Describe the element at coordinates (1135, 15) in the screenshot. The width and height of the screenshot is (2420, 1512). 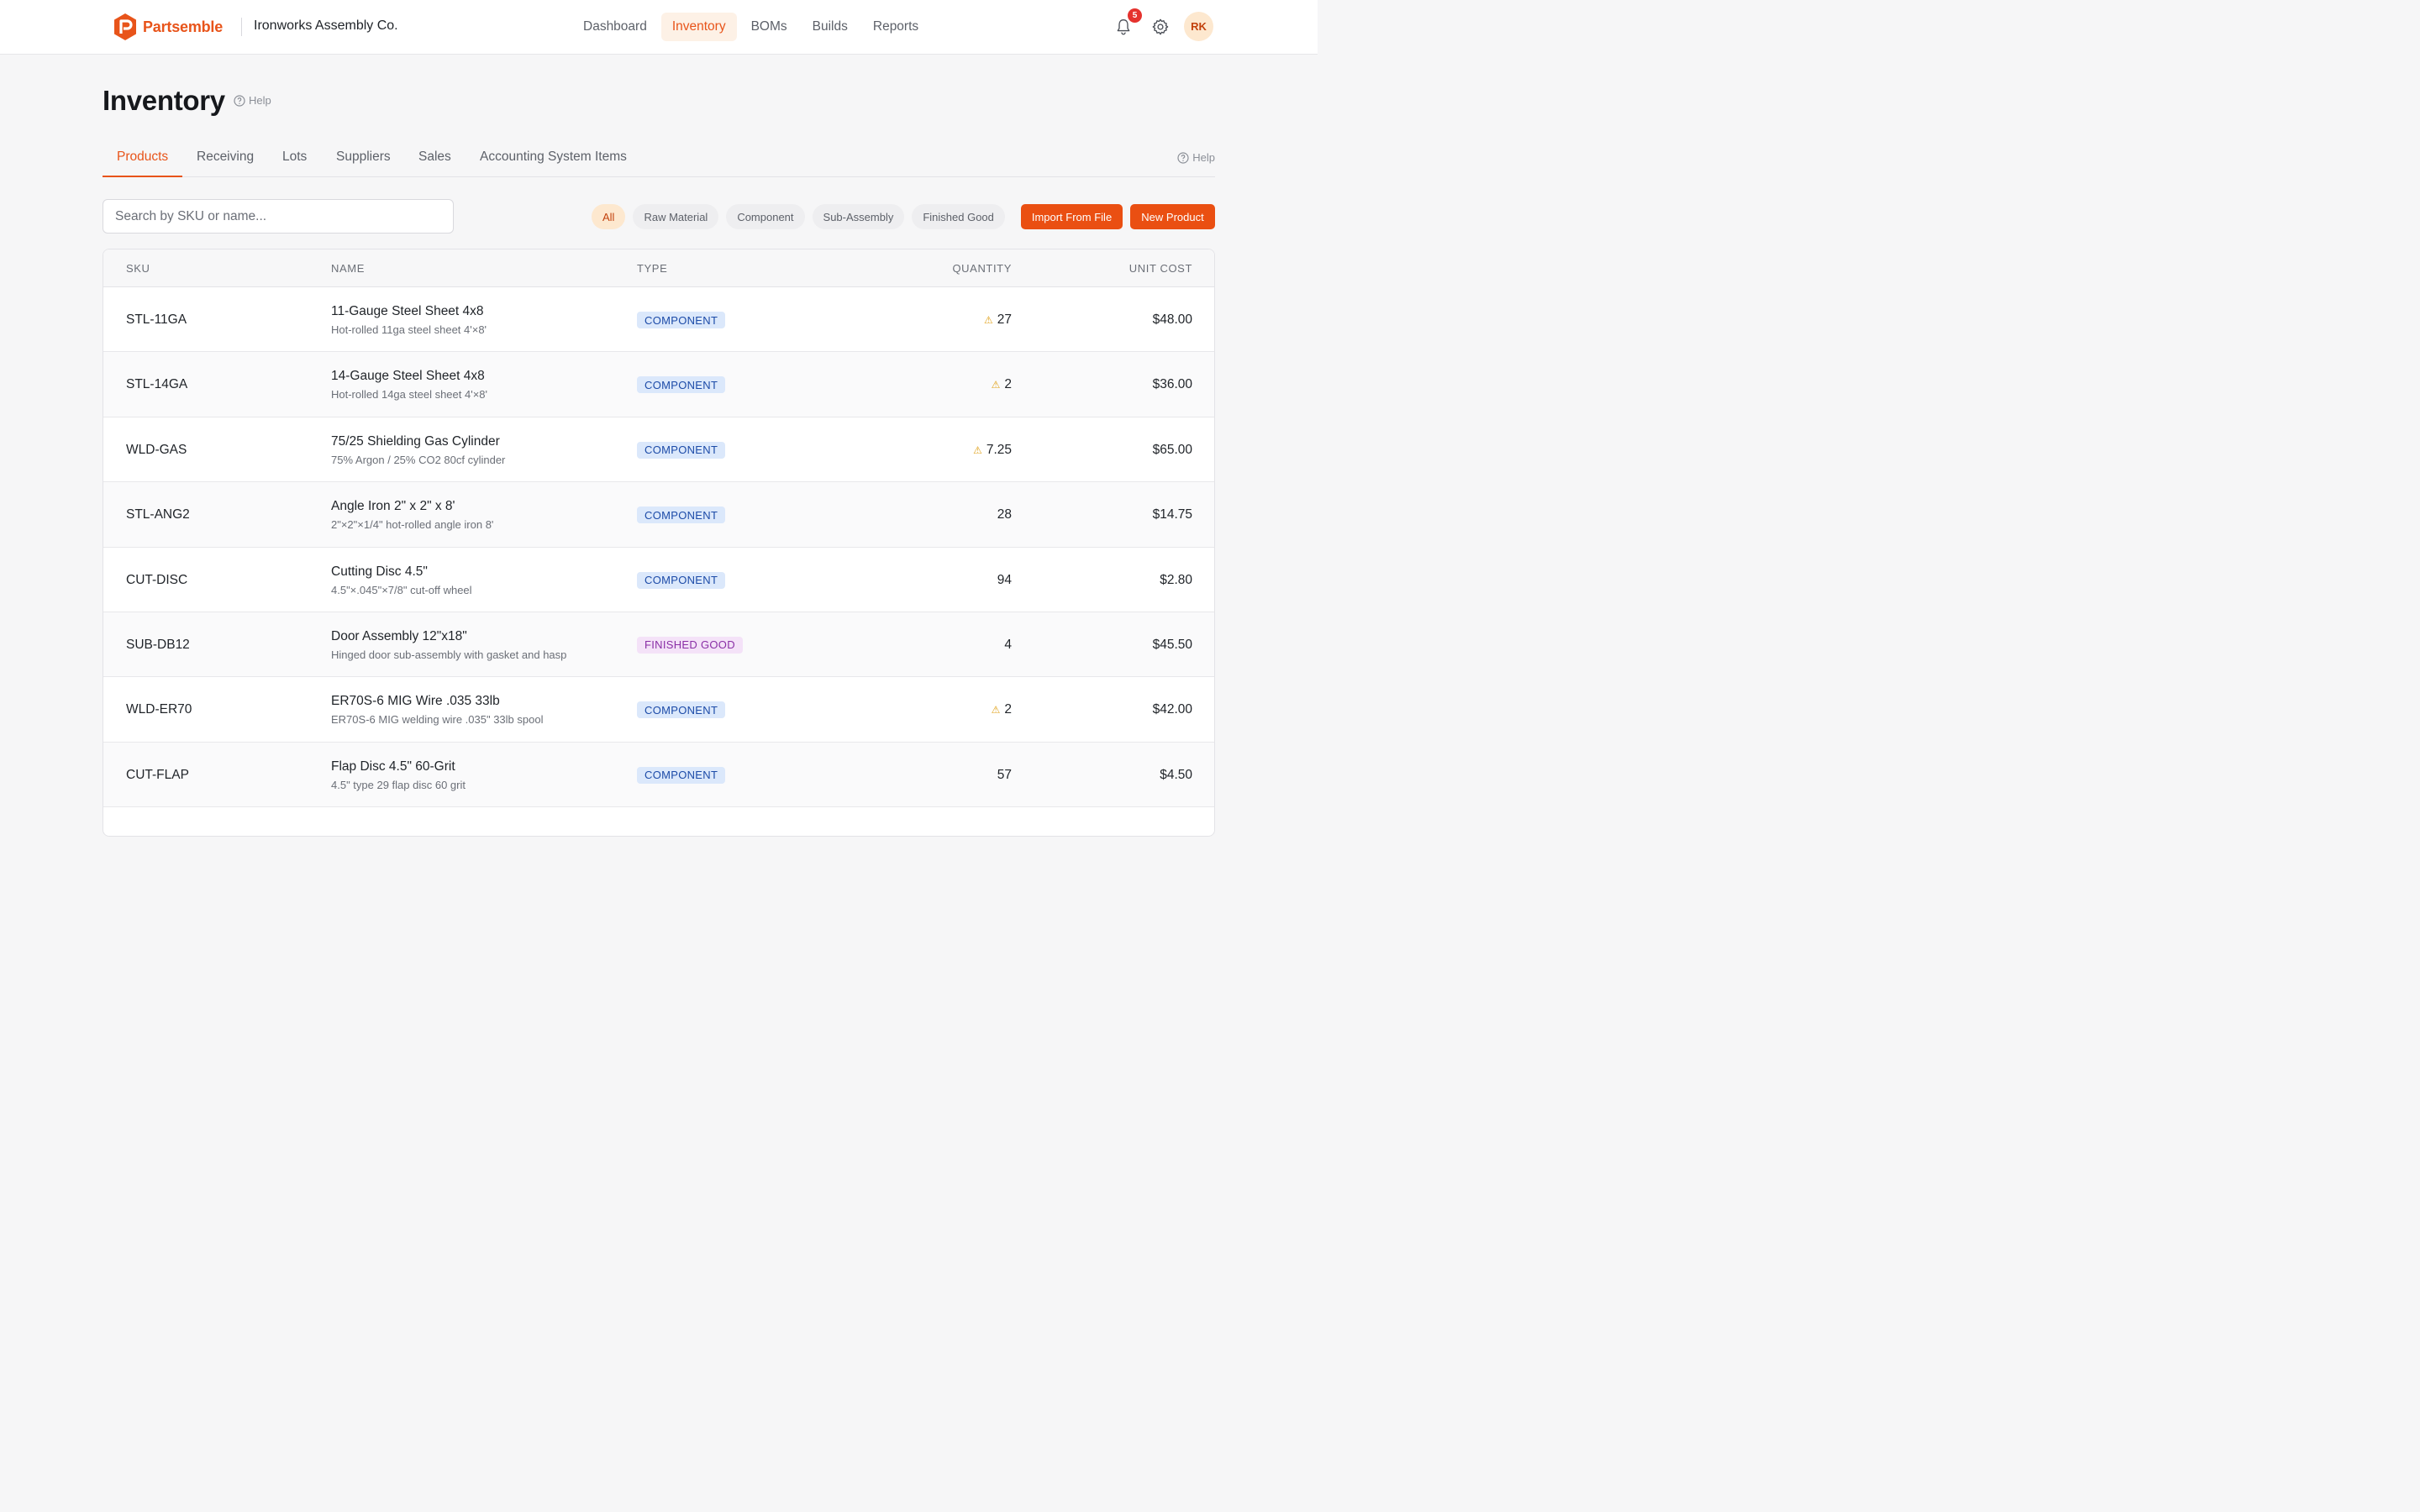
I see `notification-badge: 5` at that location.